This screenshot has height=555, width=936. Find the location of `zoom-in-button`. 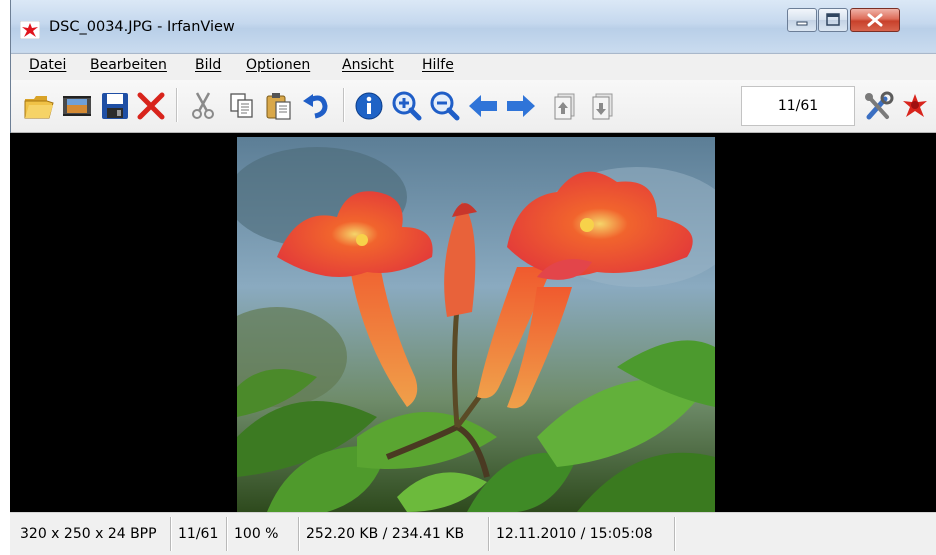

zoom-in-button is located at coordinates (407, 106).